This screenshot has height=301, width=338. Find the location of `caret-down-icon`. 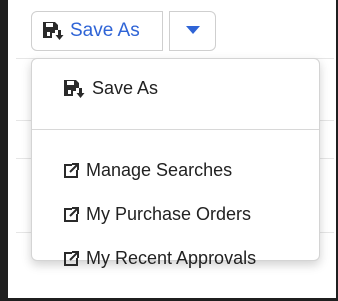

caret-down-icon is located at coordinates (193, 31).